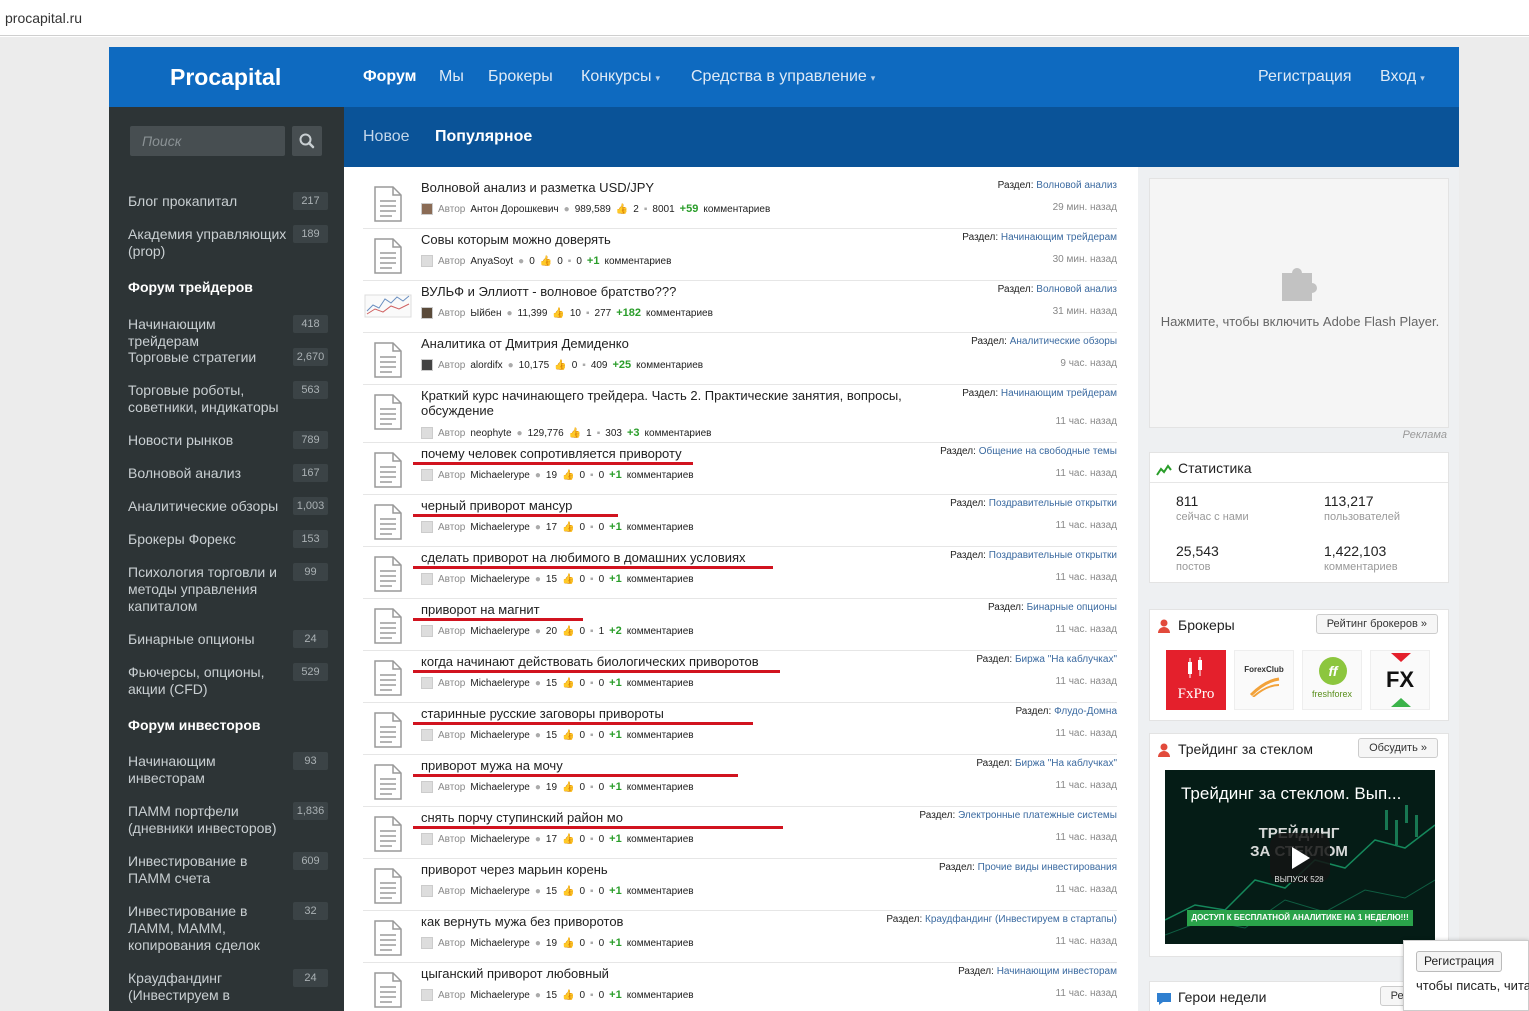 This screenshot has height=1011, width=1529. Describe the element at coordinates (1376, 624) in the screenshot. I see `brokers-rating-button: Рейтинг брокеров »` at that location.